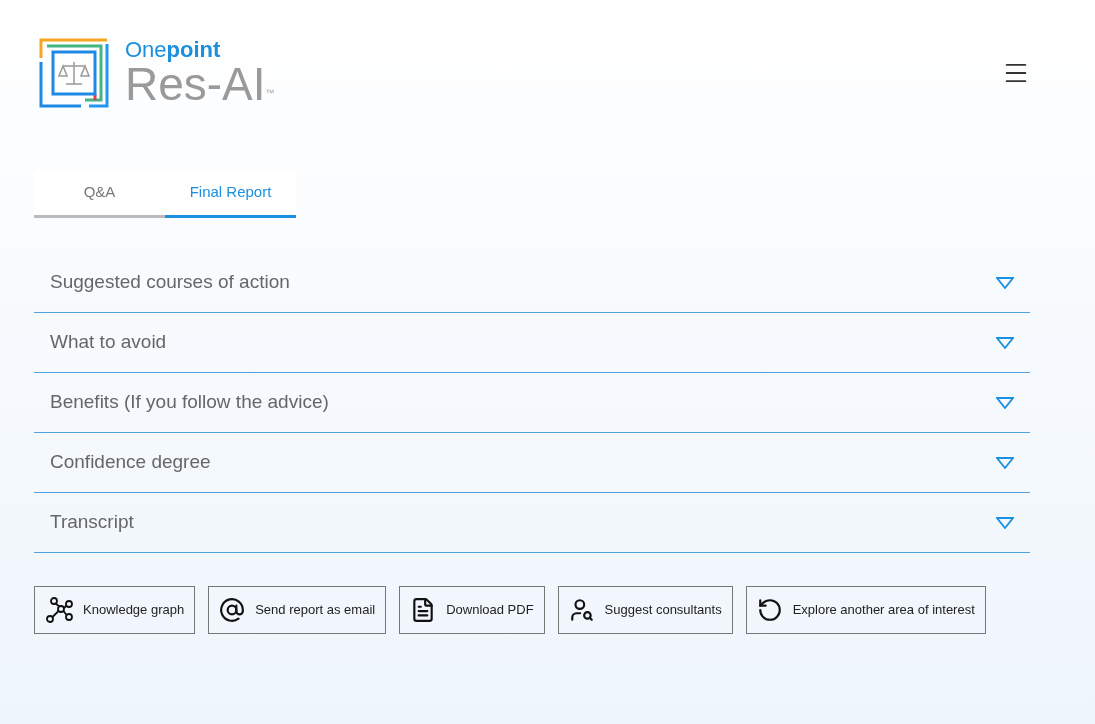  Describe the element at coordinates (472, 610) in the screenshot. I see `action-button: Download PDF` at that location.